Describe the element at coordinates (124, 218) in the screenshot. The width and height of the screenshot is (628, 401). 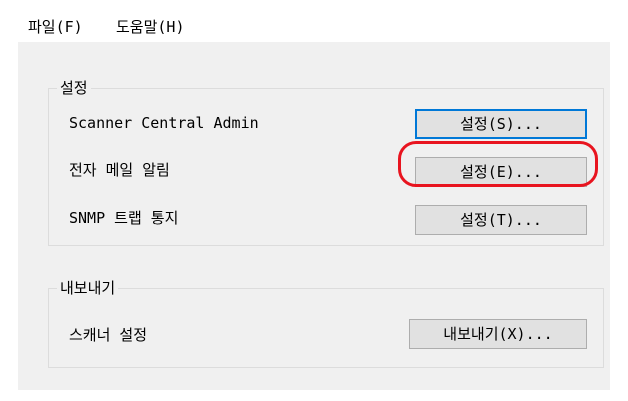
I see `snmp-trap-label: SNMP 트랩 통지` at that location.